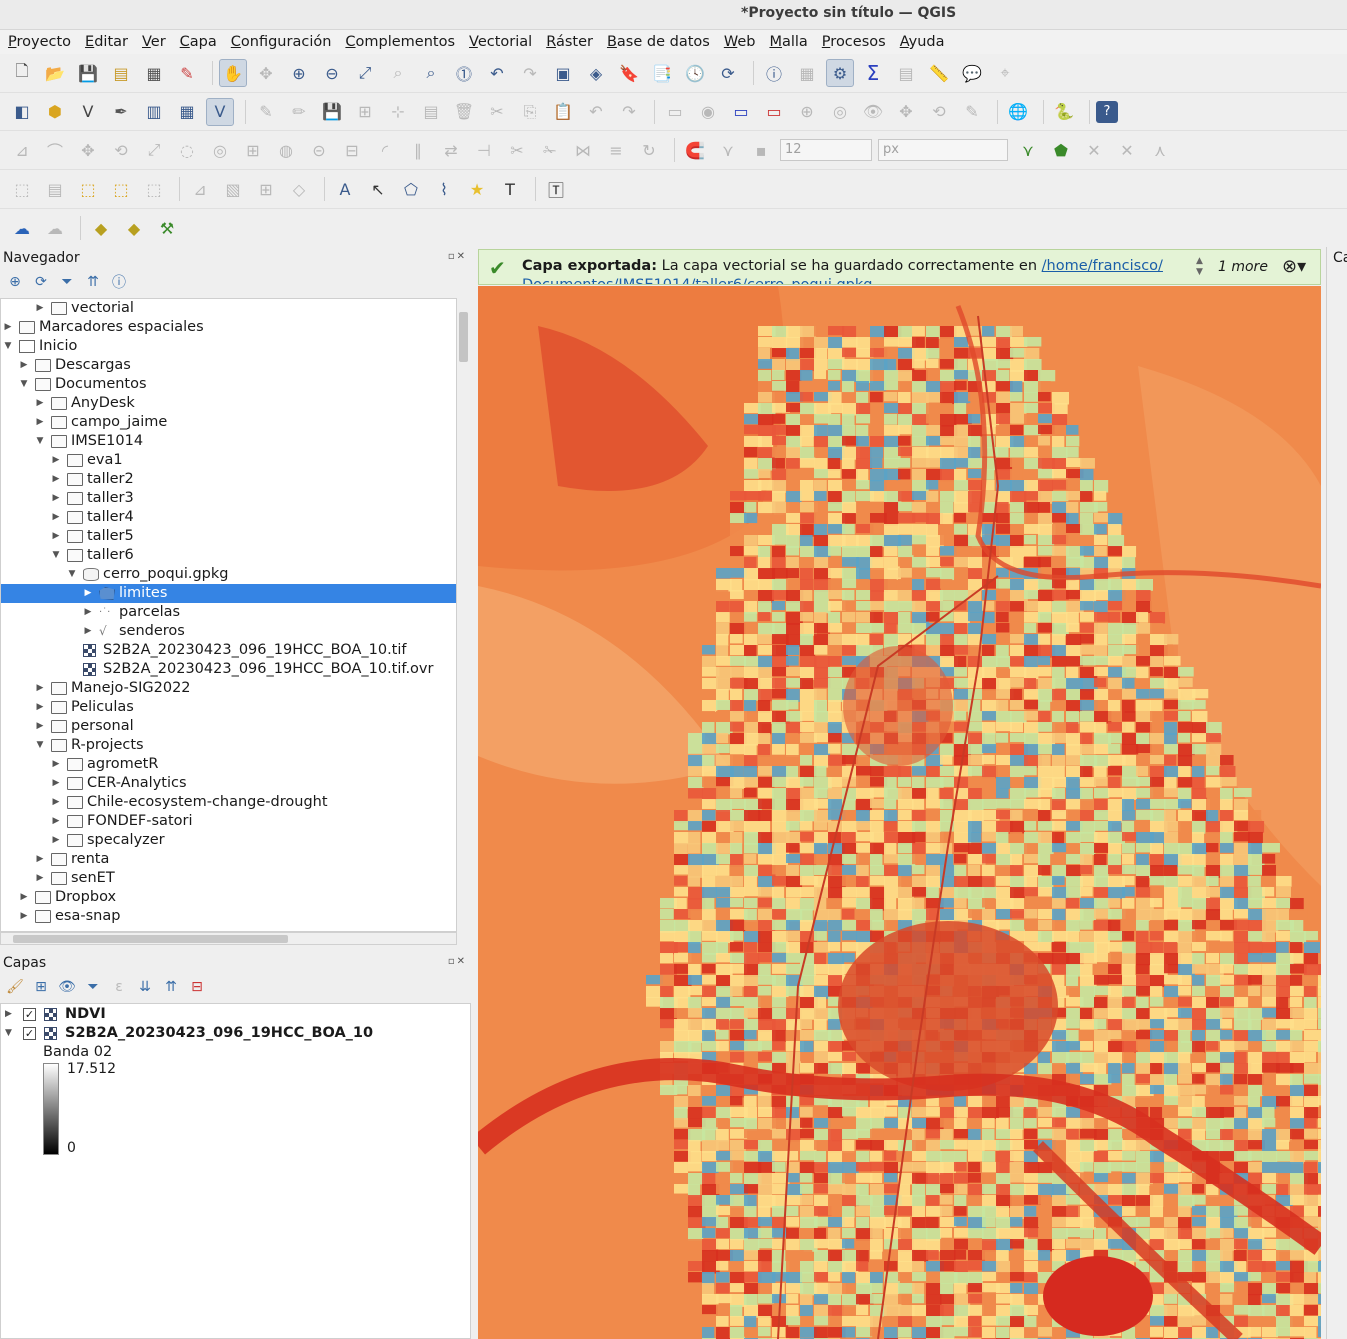 The width and height of the screenshot is (1347, 1339). What do you see at coordinates (398, 112) in the screenshot?
I see `vertex-tool-icon: ⊹` at bounding box center [398, 112].